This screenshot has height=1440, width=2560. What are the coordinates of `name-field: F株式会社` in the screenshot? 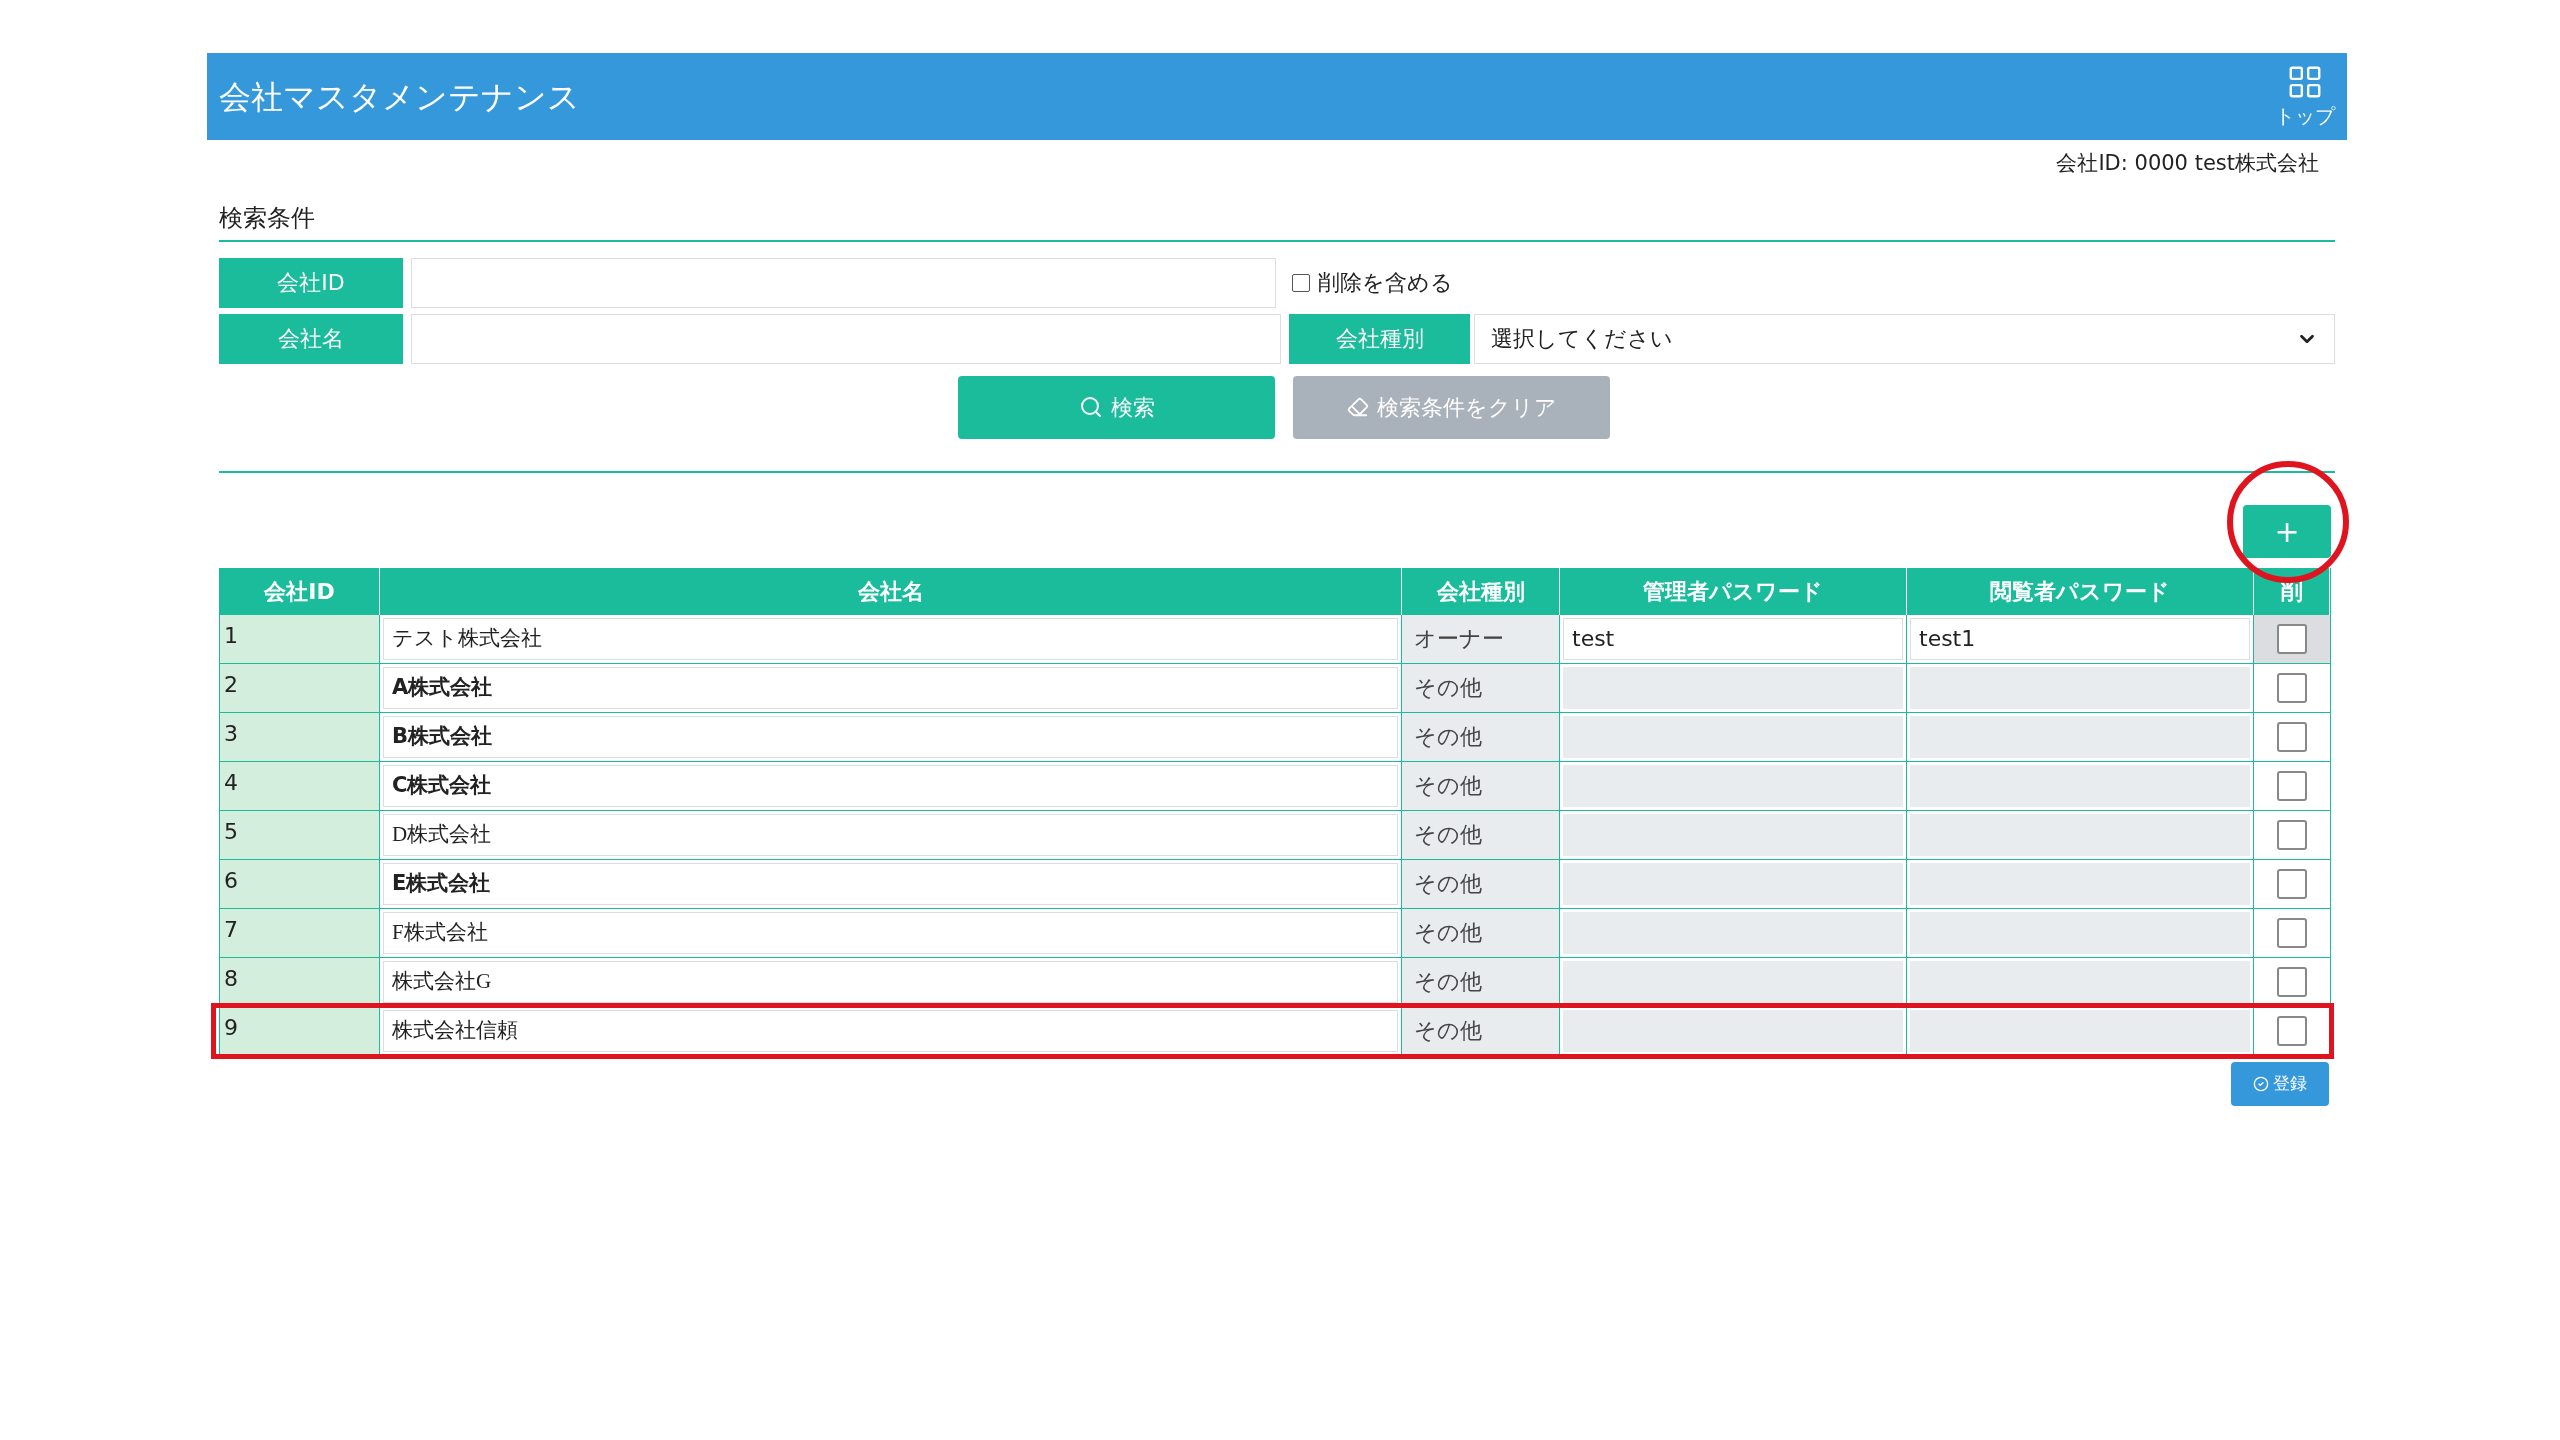 It's located at (890, 932).